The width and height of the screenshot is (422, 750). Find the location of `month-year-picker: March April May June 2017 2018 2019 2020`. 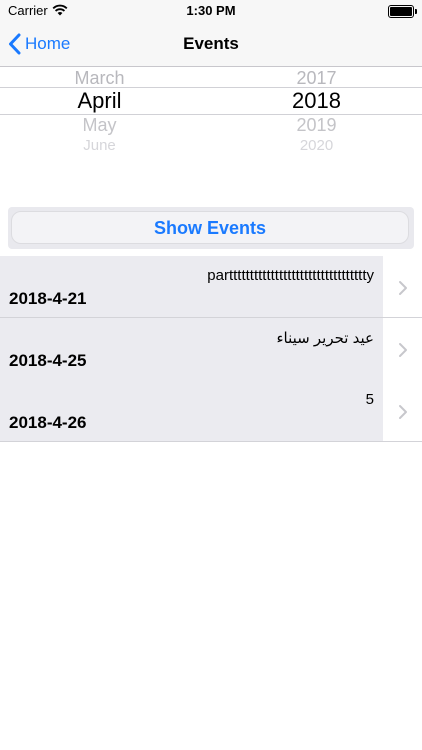

month-year-picker: March April May June 2017 2018 2019 2020 is located at coordinates (211, 110).